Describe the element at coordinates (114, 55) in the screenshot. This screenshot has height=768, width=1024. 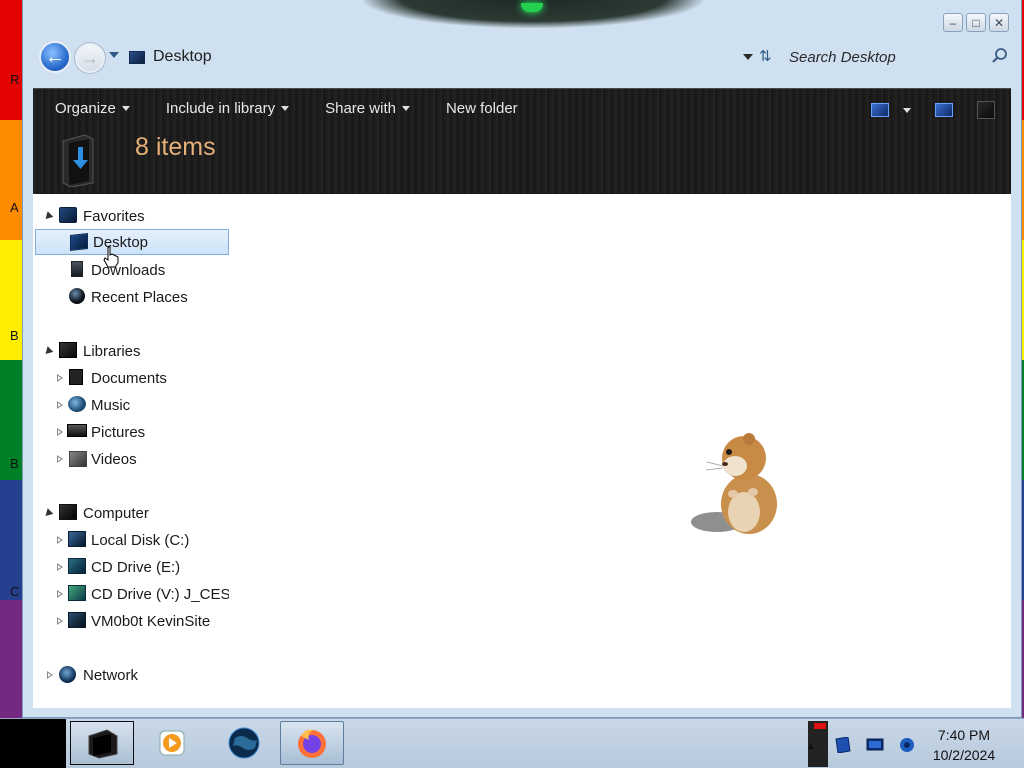
I see `recent-pages-dropdown` at that location.